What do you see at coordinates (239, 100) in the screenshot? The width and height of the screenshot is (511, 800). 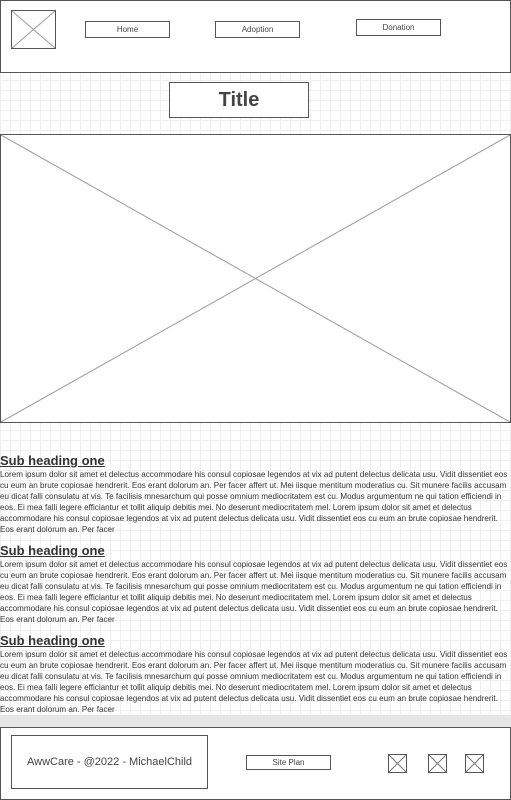 I see `page-title: Title` at bounding box center [239, 100].